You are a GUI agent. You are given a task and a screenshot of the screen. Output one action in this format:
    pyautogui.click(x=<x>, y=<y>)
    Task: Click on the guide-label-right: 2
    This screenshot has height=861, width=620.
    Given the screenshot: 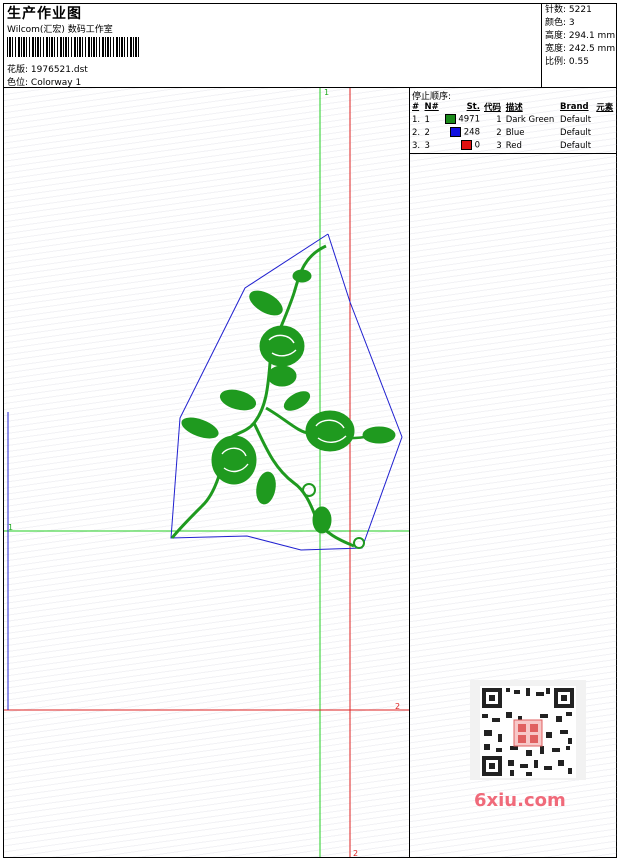 What is the action you would take?
    pyautogui.click(x=397, y=706)
    